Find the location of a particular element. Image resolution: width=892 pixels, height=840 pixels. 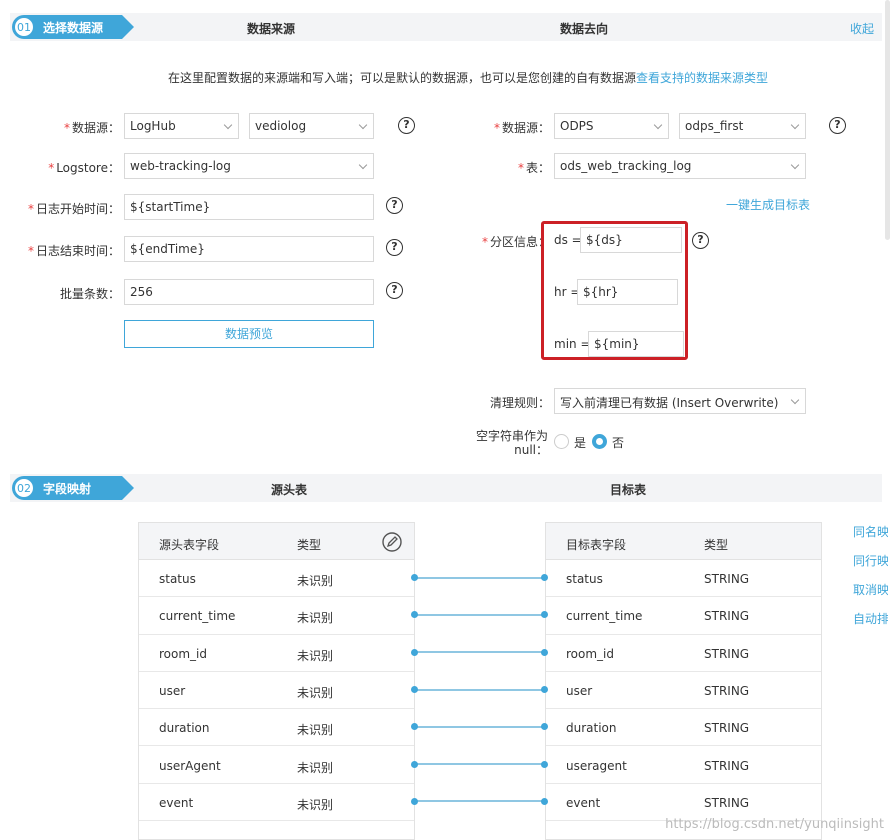

source-type-header: 类型 is located at coordinates (309, 545).